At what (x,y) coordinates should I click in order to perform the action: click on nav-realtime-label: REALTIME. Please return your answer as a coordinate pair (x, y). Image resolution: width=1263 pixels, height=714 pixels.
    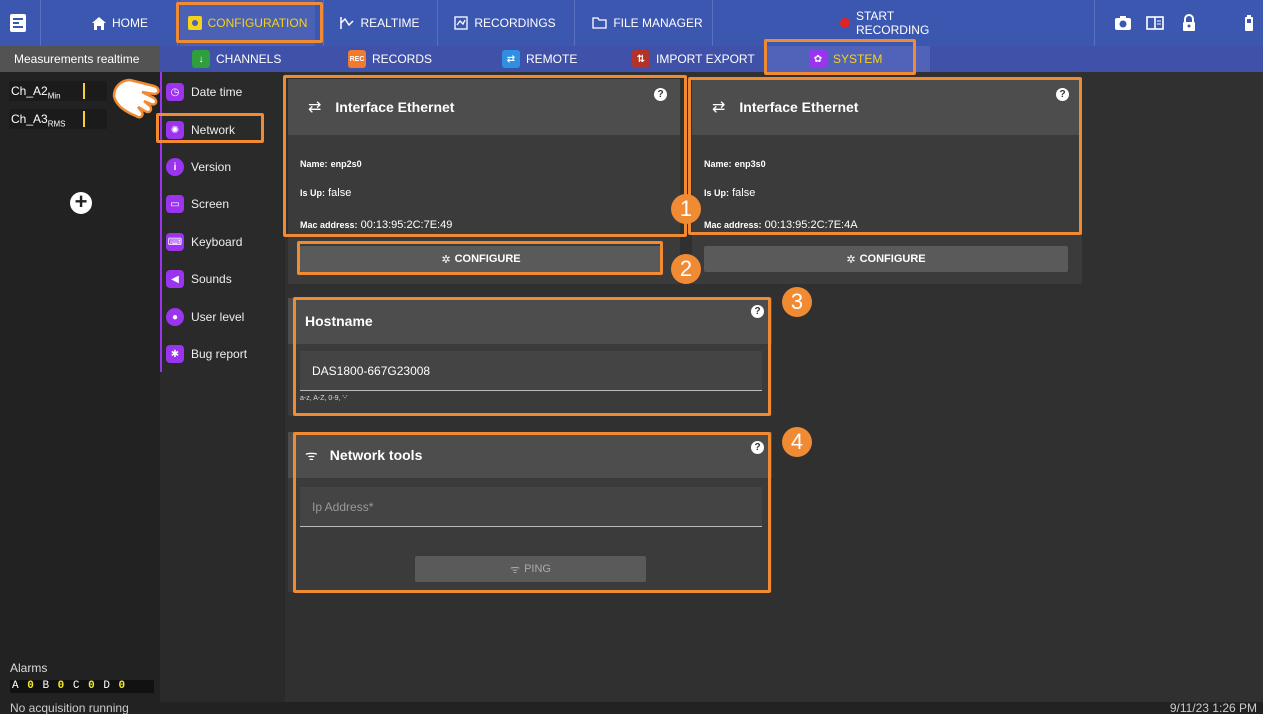
    Looking at the image, I should click on (390, 23).